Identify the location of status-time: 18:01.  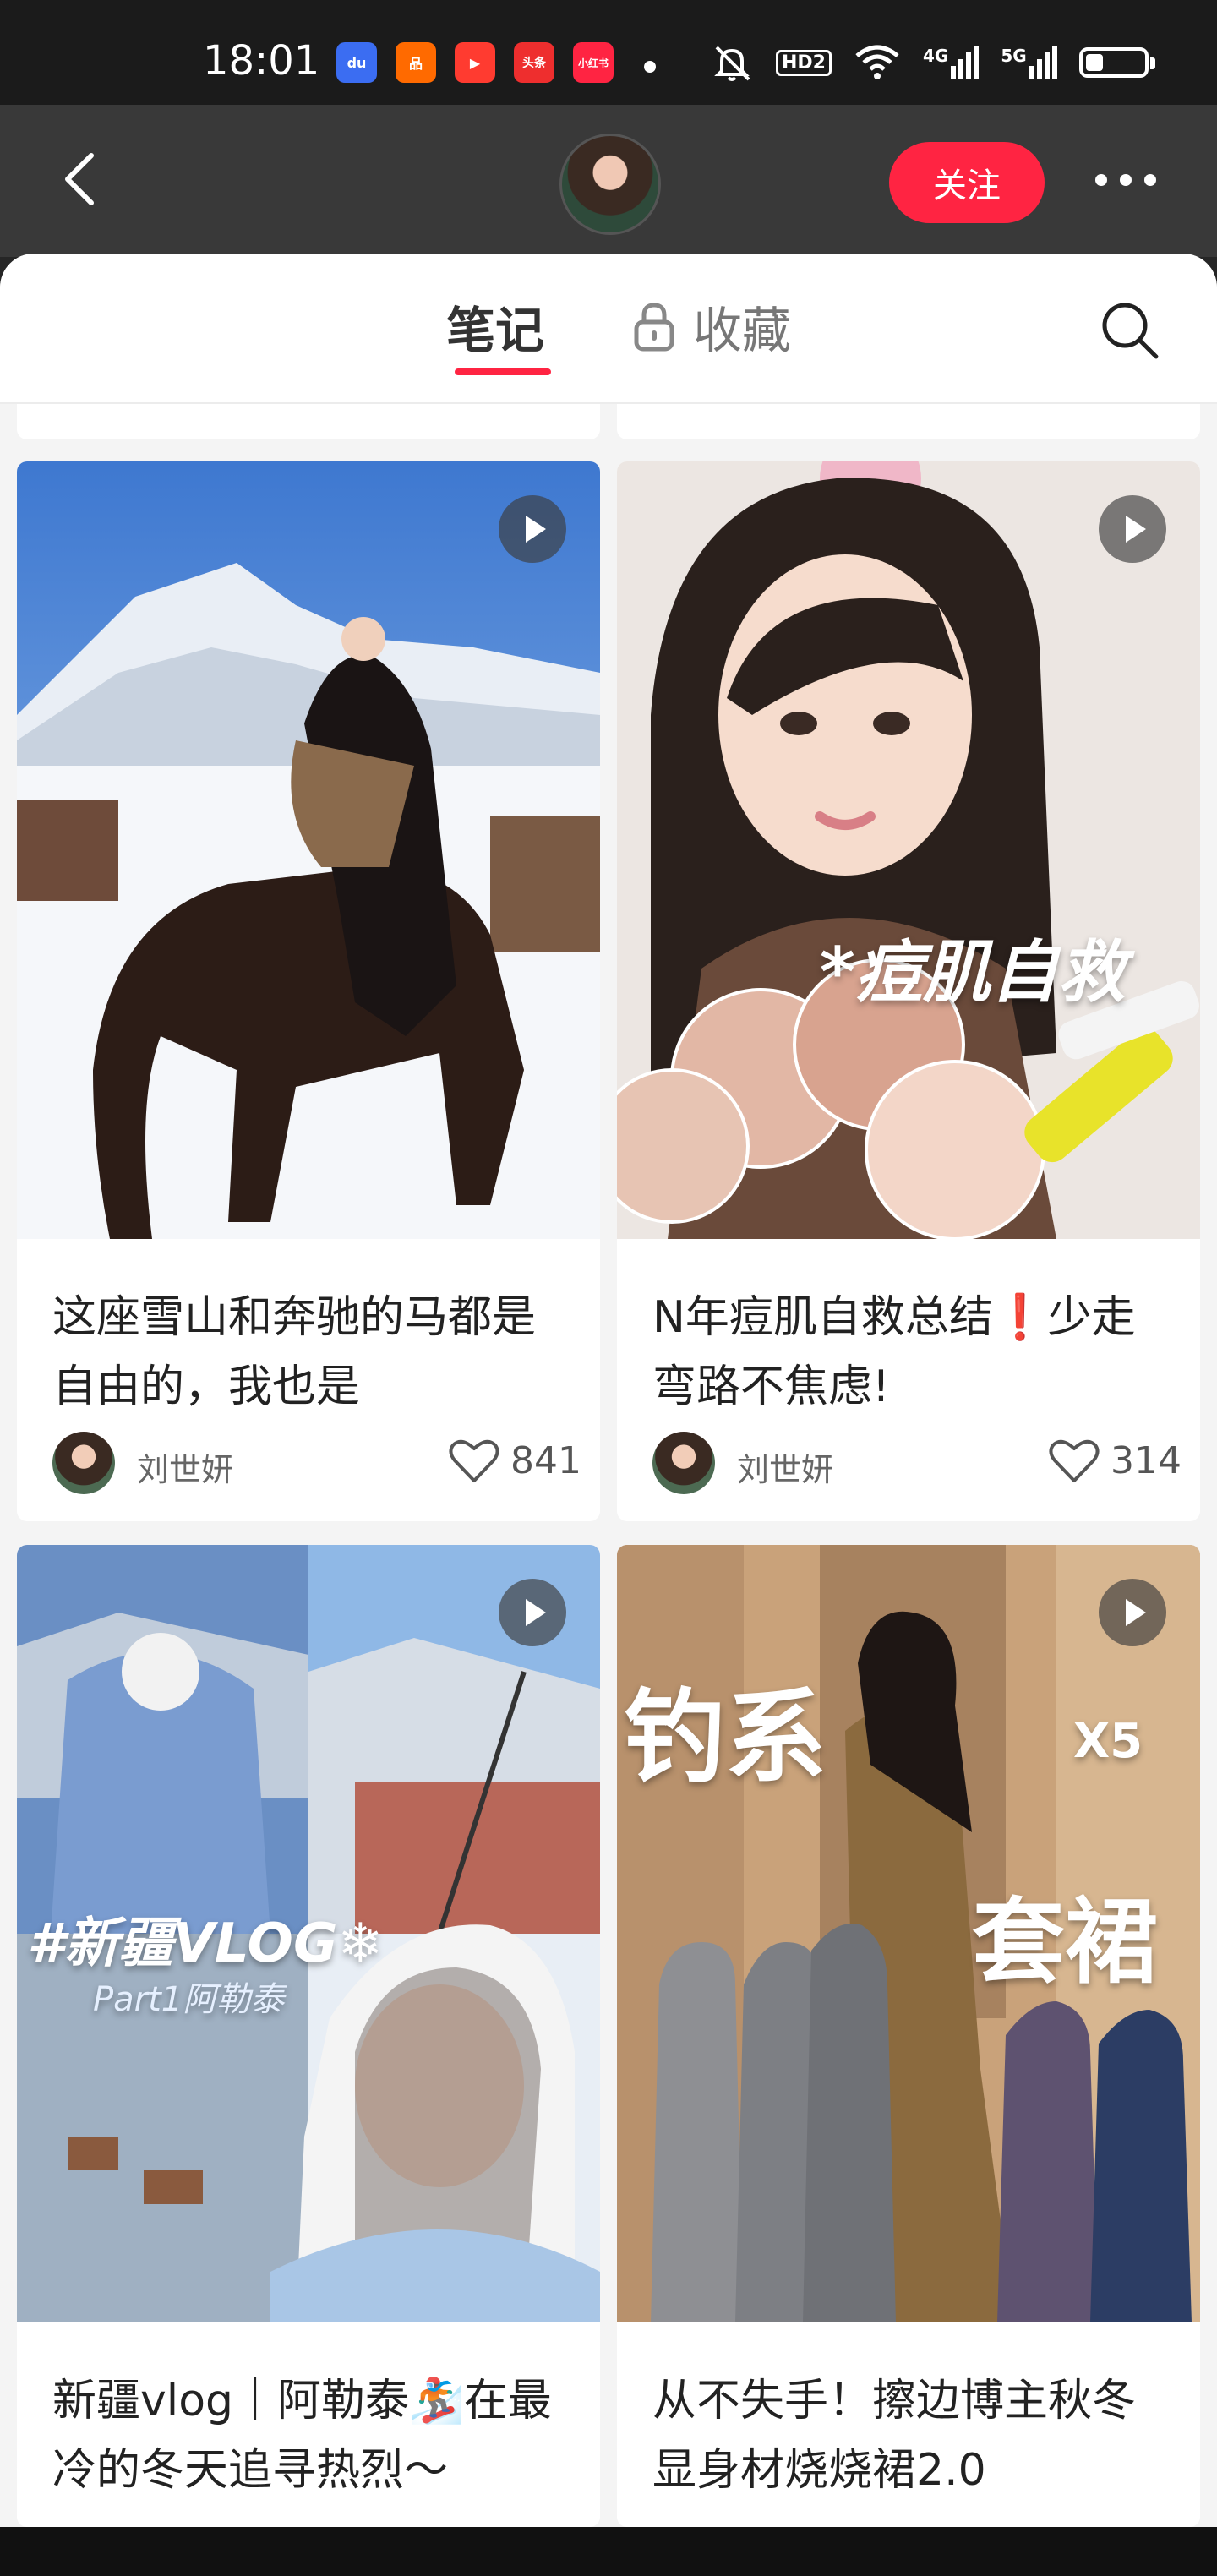
(261, 61).